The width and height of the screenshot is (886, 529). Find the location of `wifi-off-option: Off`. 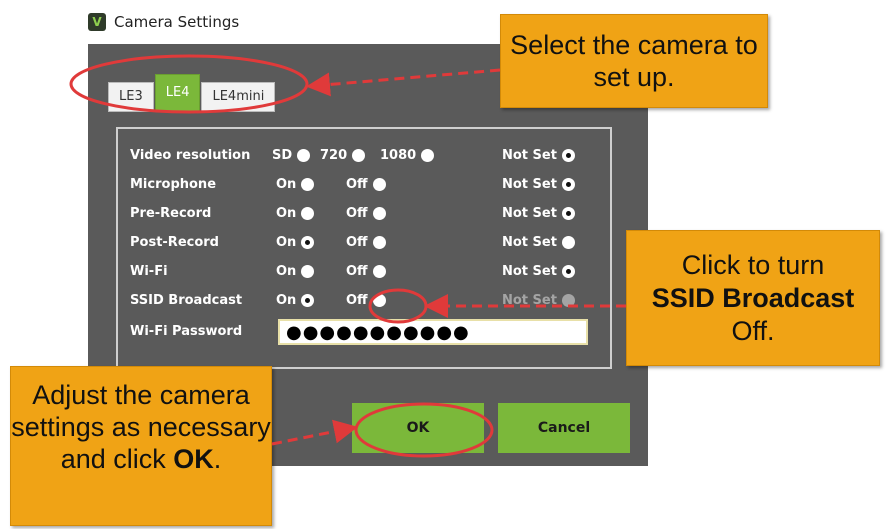

wifi-off-option: Off is located at coordinates (366, 271).